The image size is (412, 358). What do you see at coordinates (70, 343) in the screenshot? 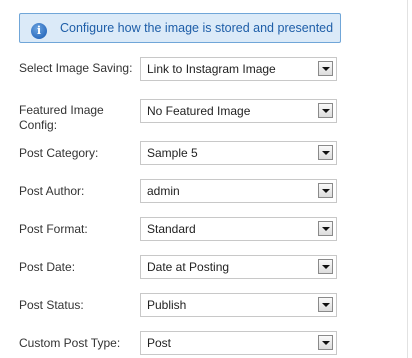
I see `custom-post-type-label: Custom Post Type:` at bounding box center [70, 343].